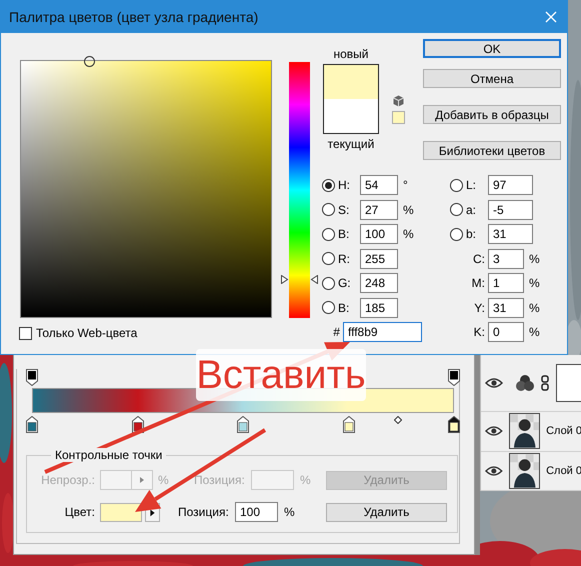 This screenshot has height=566, width=581. I want to click on midpoint-icon, so click(398, 420).